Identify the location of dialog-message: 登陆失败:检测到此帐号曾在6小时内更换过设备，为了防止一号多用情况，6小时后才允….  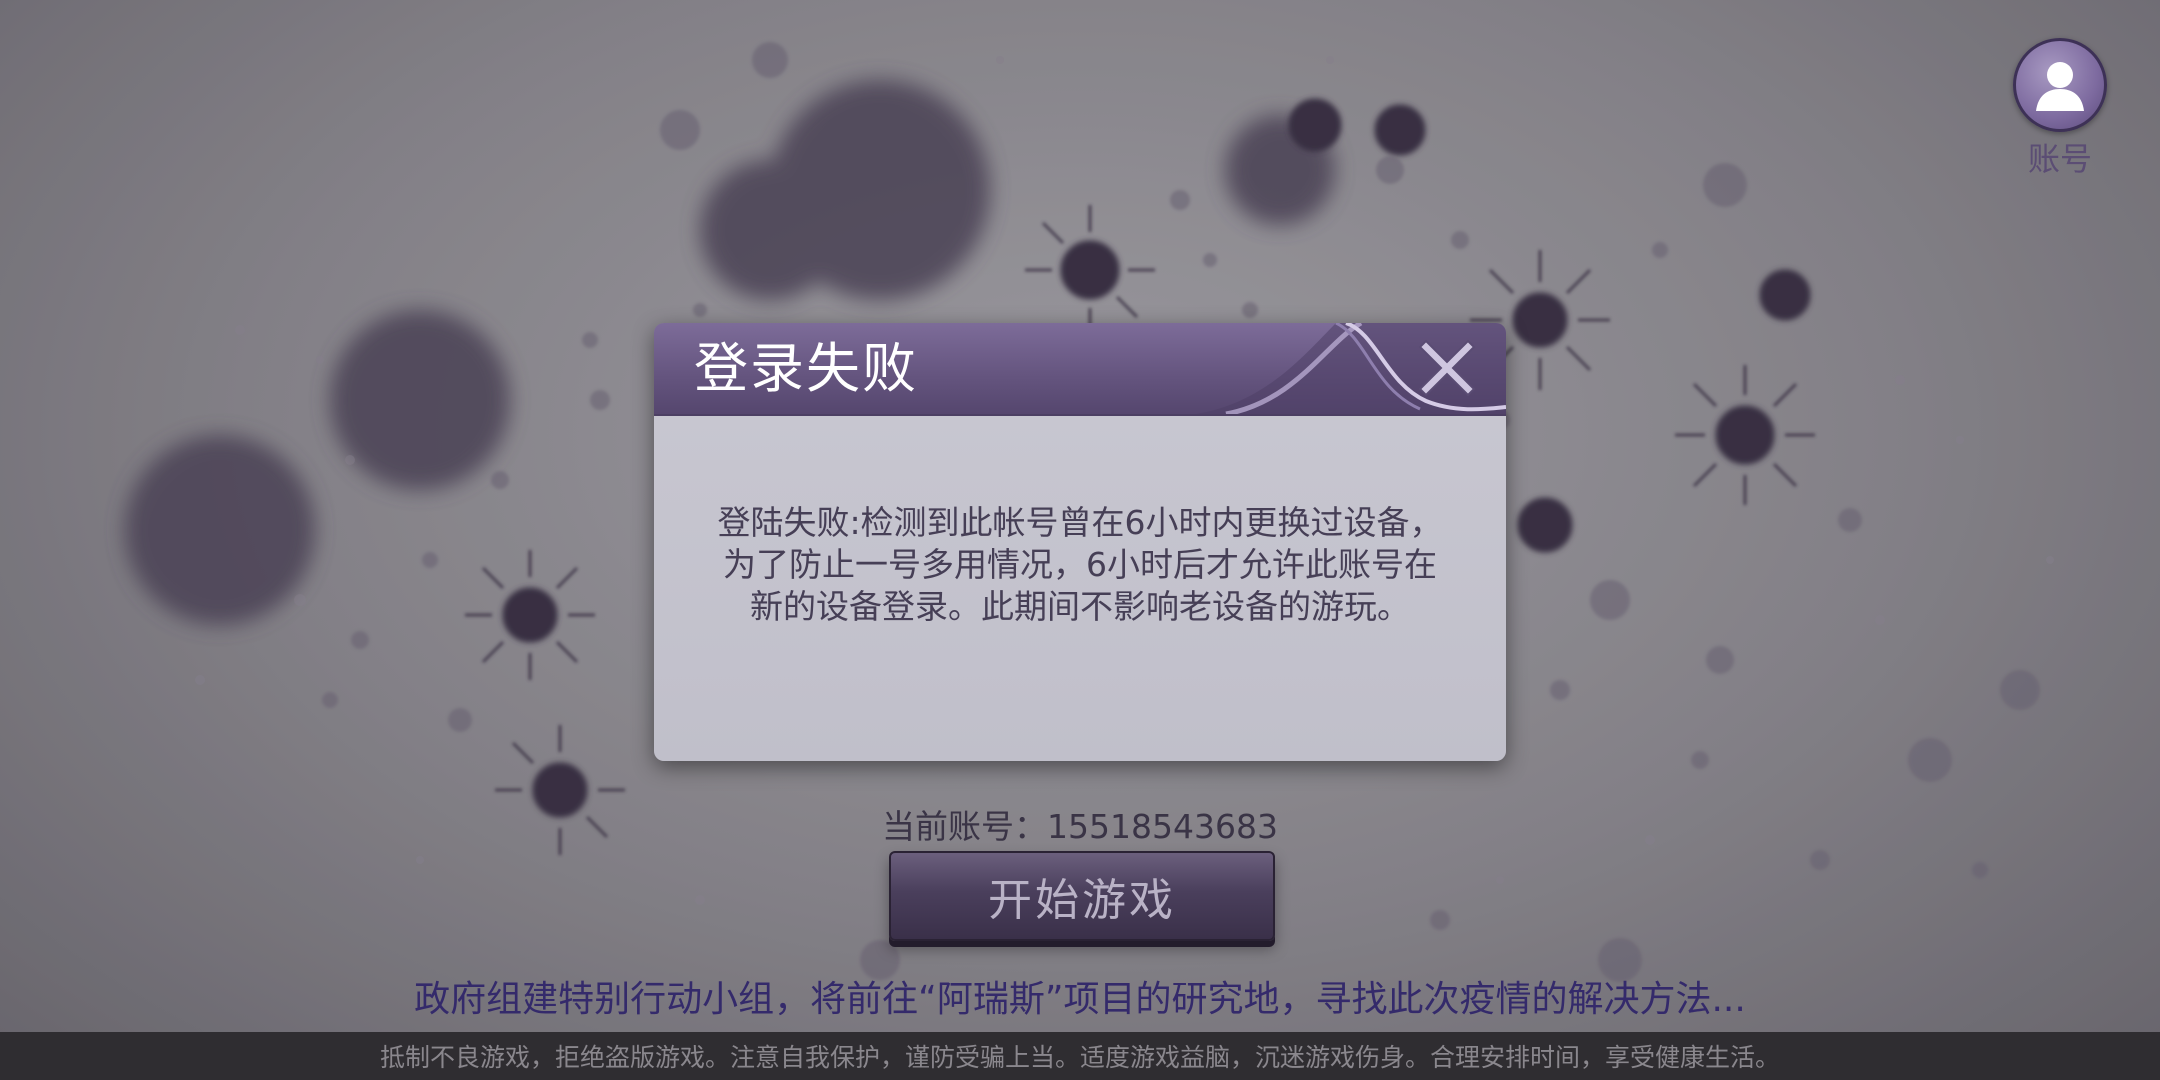
(1080, 564).